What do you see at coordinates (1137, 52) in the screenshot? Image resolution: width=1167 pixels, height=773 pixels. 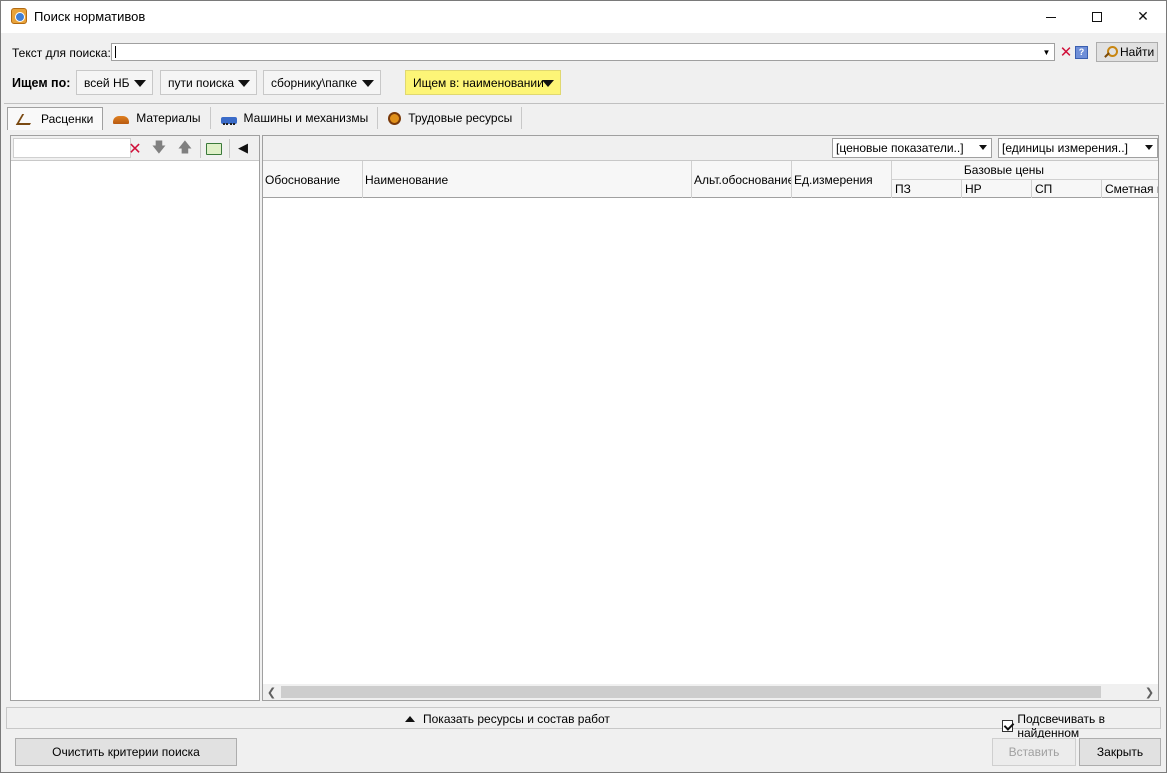 I see `find-button-label: Найти` at bounding box center [1137, 52].